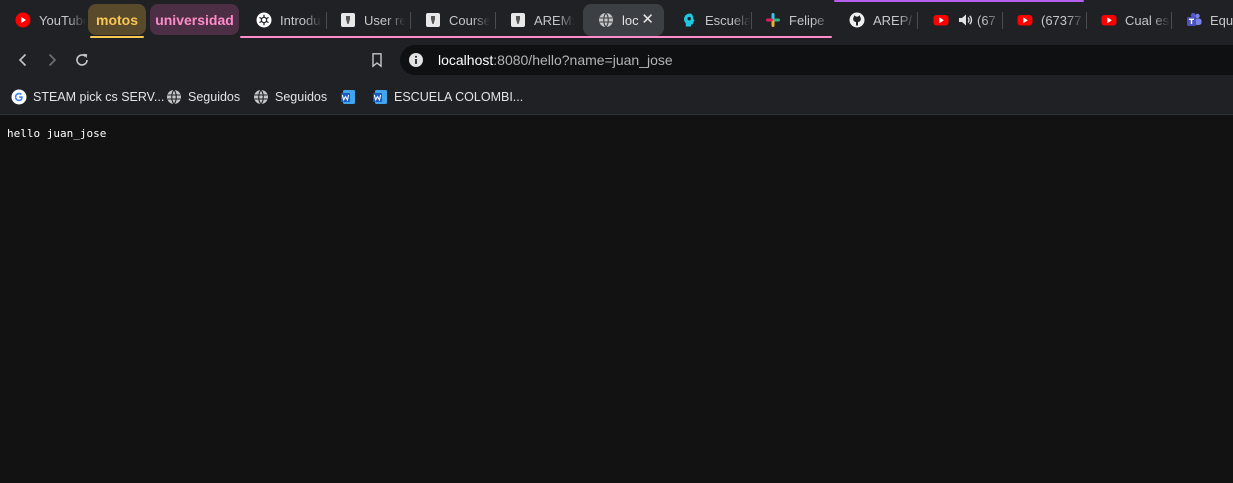  I want to click on arrow-right-icon, so click(52, 60).